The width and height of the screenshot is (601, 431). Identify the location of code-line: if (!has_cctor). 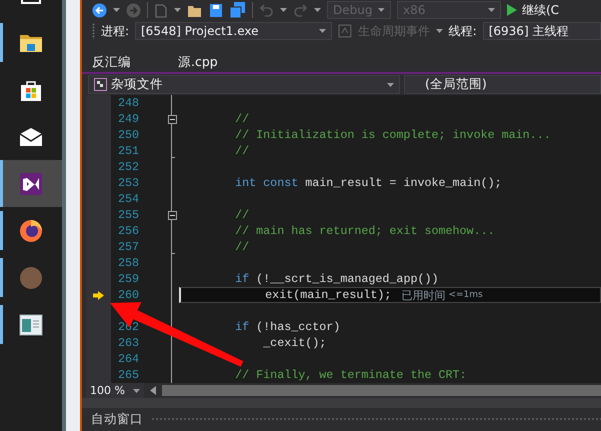
(287, 327).